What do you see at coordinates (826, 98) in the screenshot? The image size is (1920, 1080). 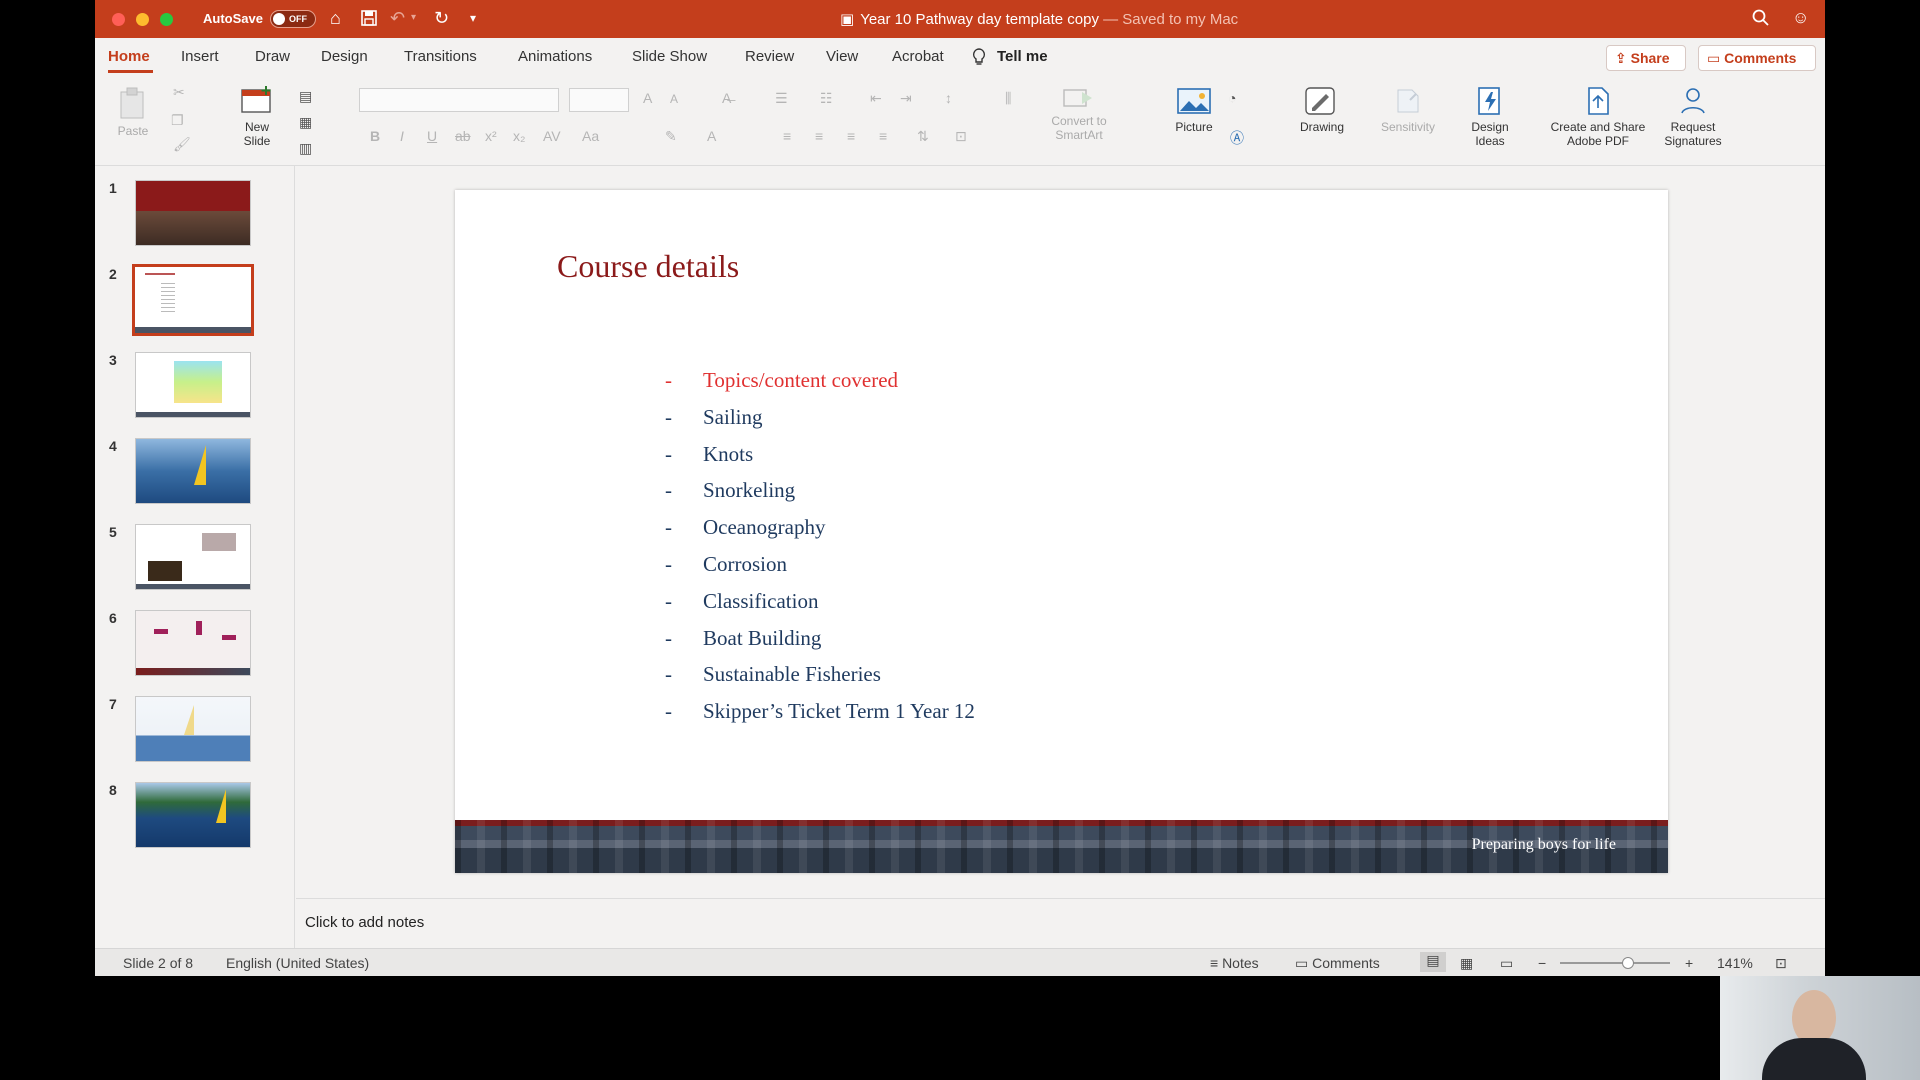 I see `numbering-icon: ☷` at bounding box center [826, 98].